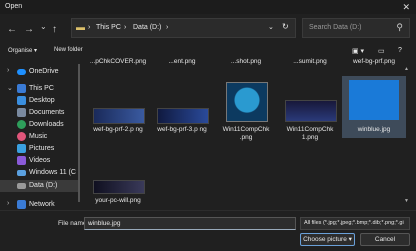 Image resolution: width=416 pixels, height=251 pixels. I want to click on desktop-icon, so click(21, 100).